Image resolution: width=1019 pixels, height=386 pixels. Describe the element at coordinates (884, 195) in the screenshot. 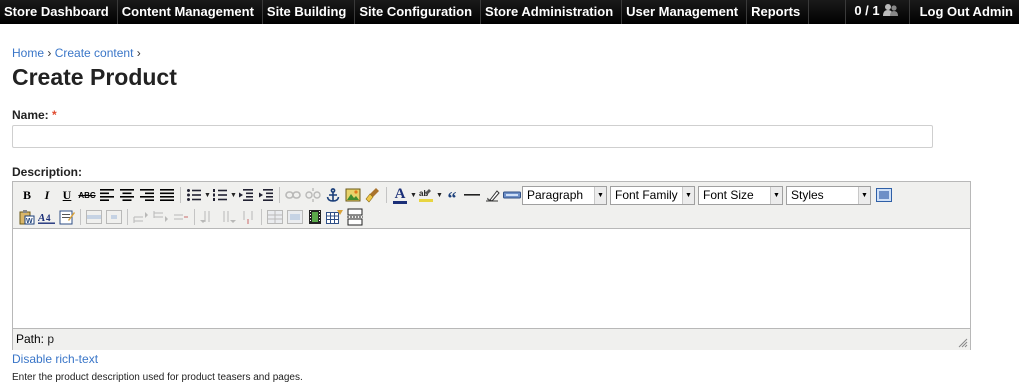

I see `fullscreen-icon` at that location.